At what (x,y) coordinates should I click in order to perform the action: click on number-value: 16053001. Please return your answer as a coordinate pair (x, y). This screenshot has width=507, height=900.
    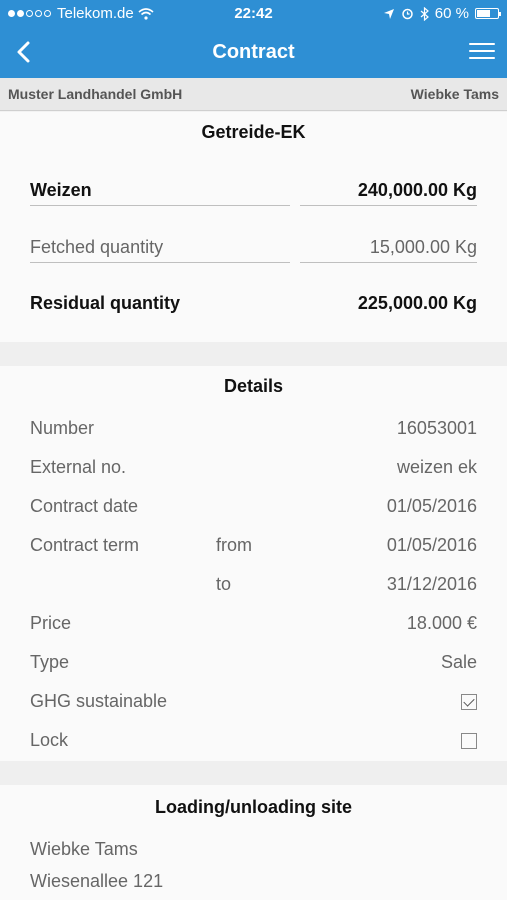
    Looking at the image, I should click on (436, 428).